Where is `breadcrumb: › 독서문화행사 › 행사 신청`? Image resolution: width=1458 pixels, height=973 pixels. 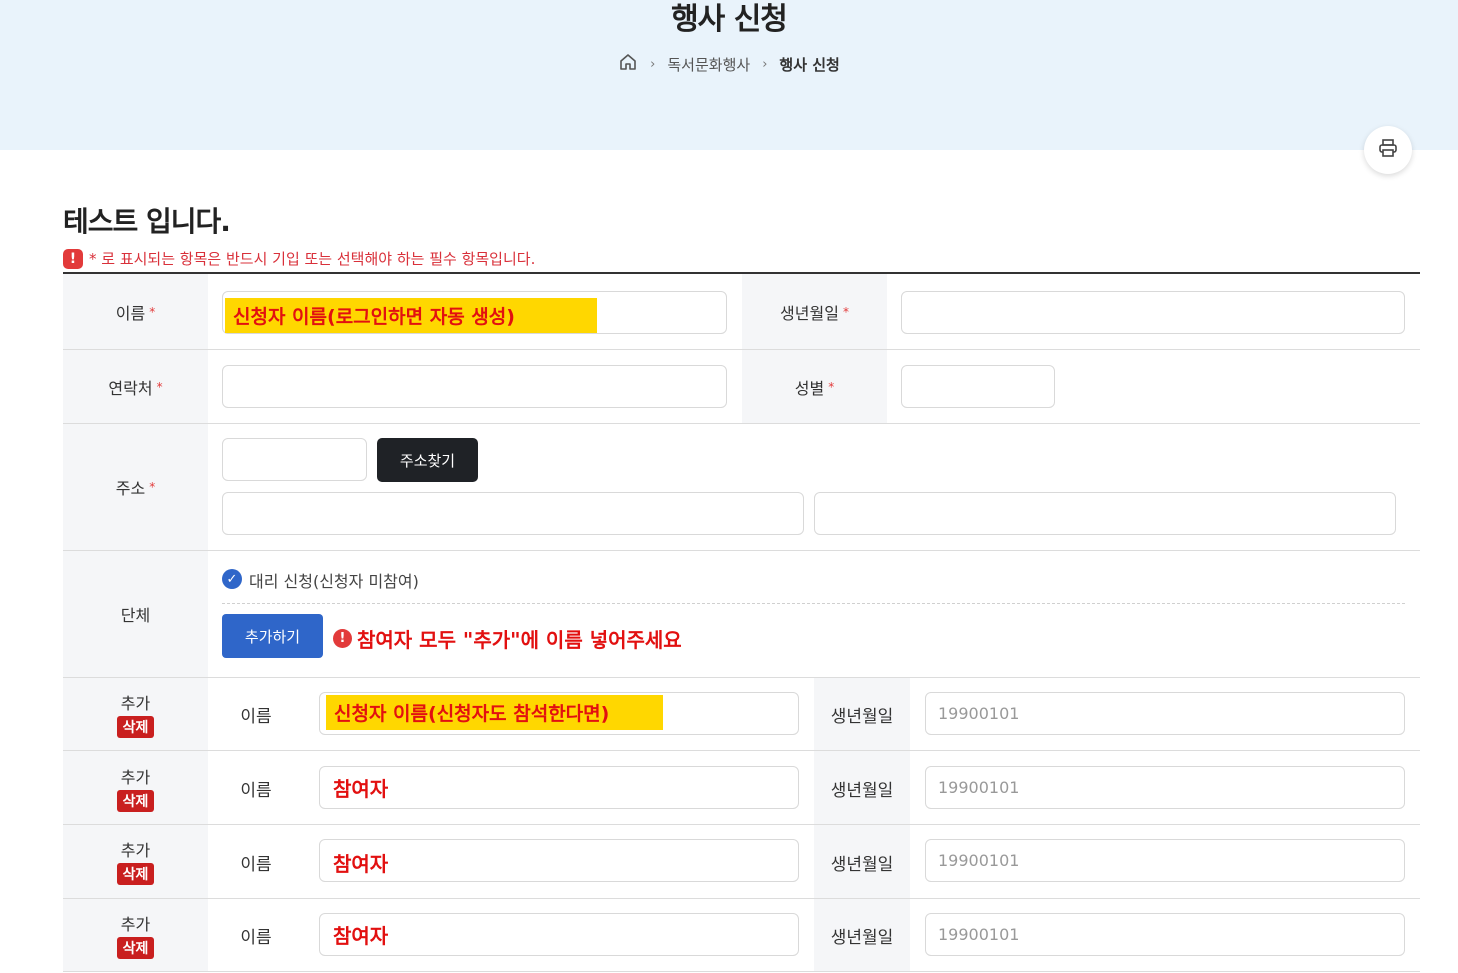
breadcrumb: › 독서문화행사 › 행사 신청 is located at coordinates (729, 64).